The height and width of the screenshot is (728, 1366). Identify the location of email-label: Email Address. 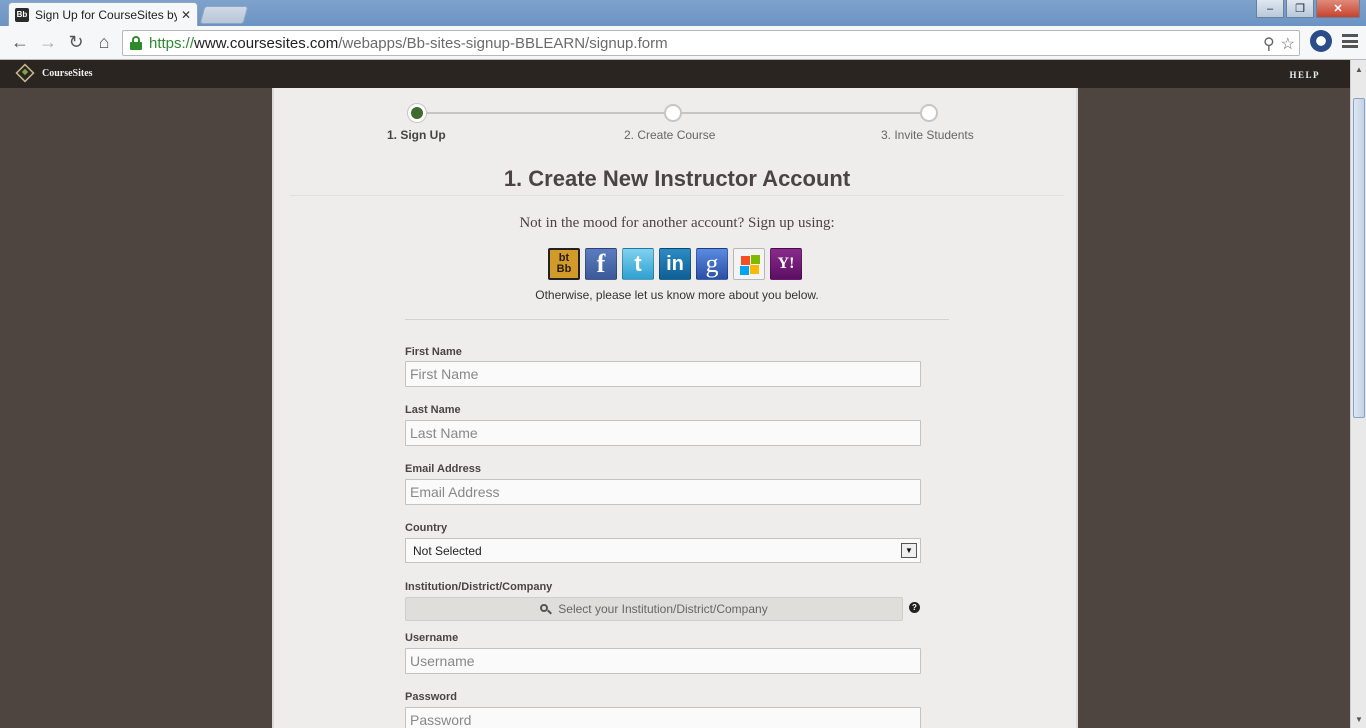
(443, 469).